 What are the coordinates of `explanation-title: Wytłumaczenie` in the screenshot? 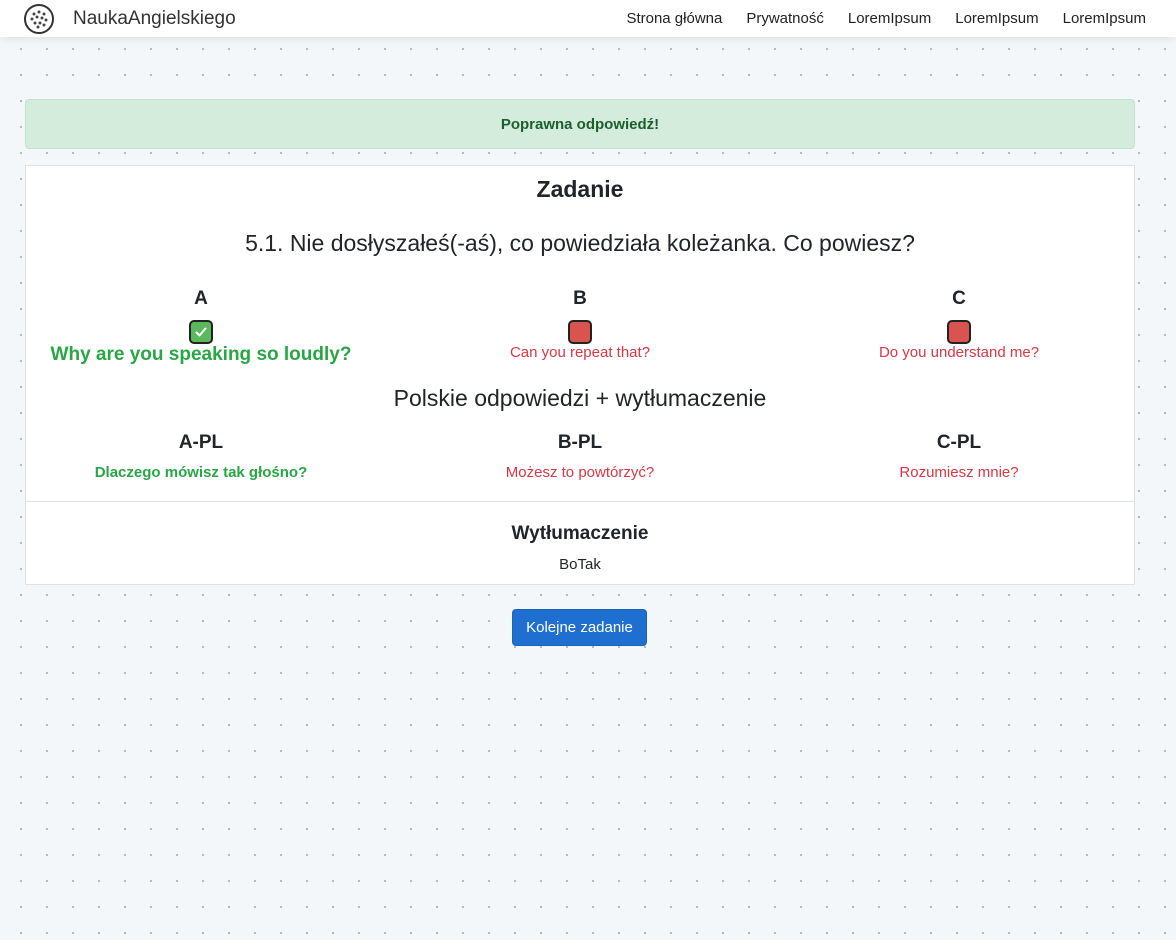 It's located at (580, 533).